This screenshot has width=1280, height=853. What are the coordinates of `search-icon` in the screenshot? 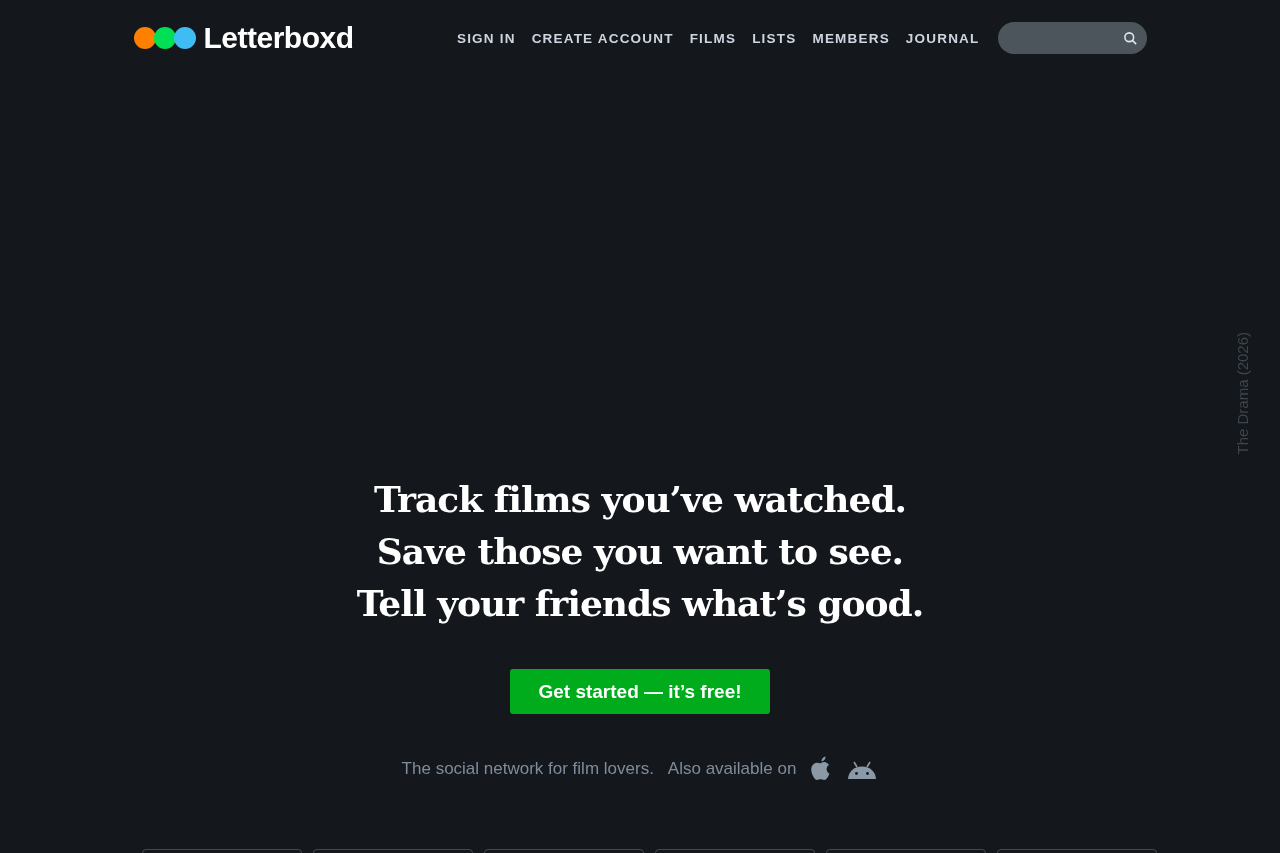 It's located at (1130, 38).